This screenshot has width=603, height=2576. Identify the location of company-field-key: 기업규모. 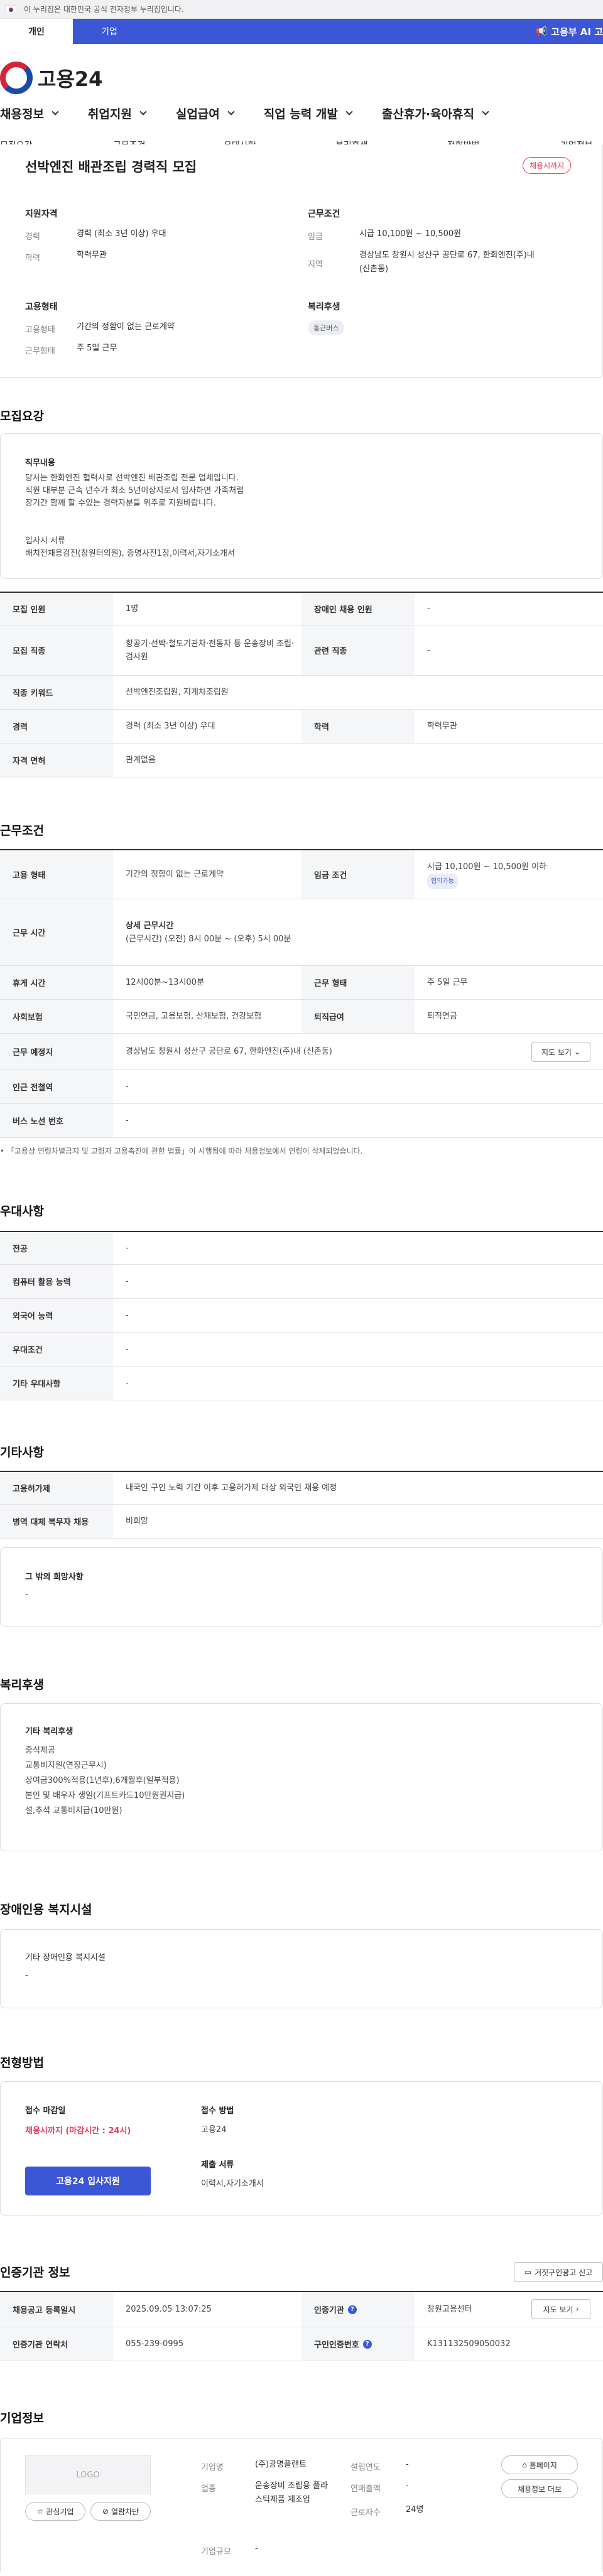
(216, 2552).